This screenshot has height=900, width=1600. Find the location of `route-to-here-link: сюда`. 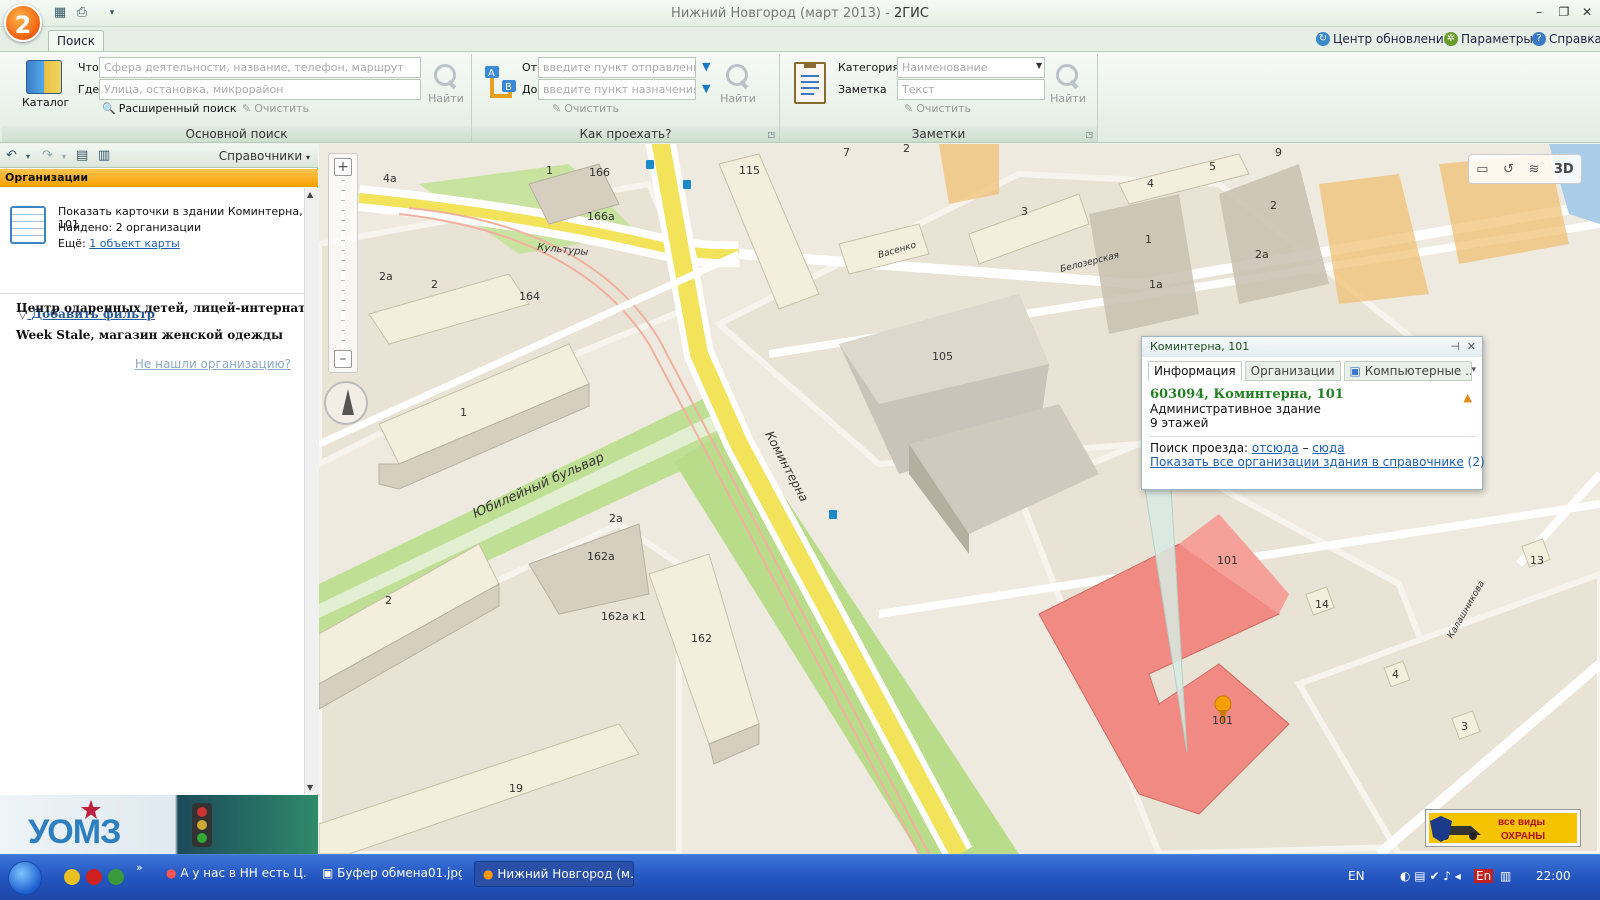

route-to-here-link: сюда is located at coordinates (1328, 448).